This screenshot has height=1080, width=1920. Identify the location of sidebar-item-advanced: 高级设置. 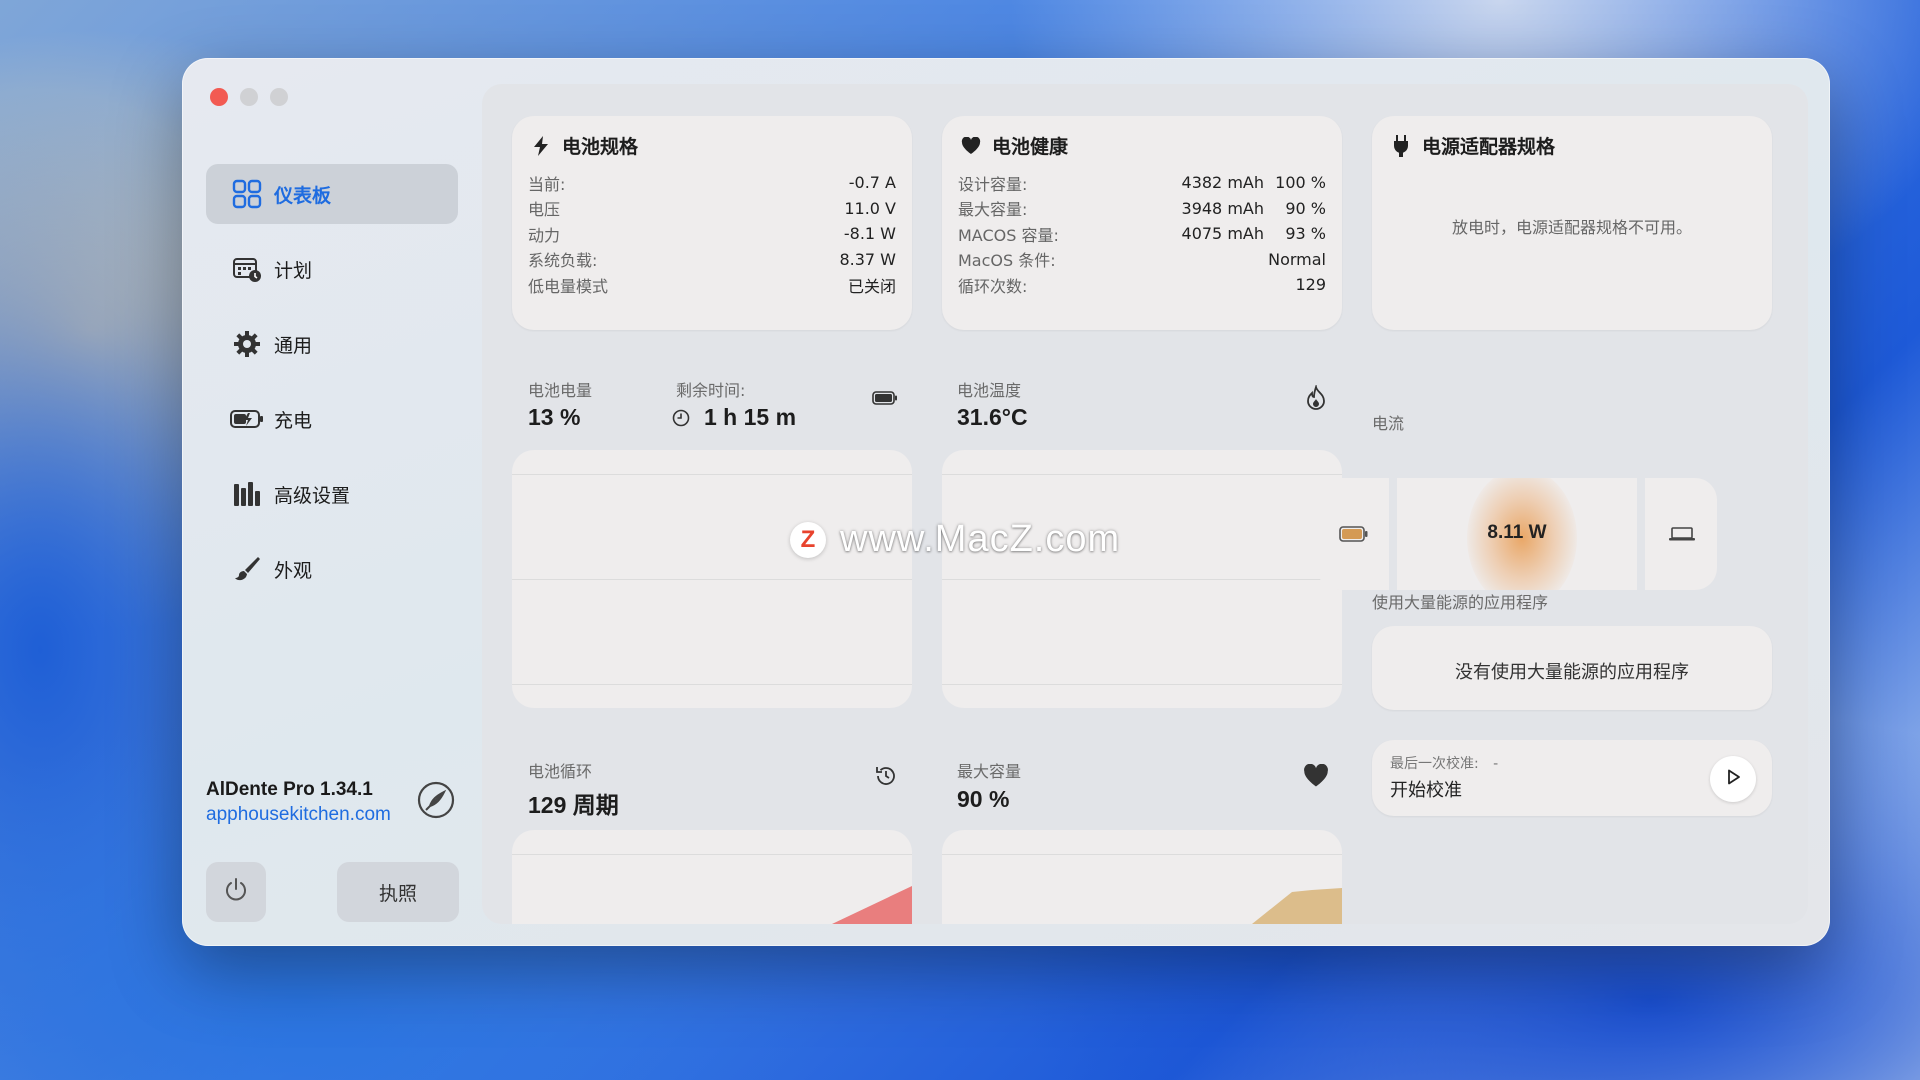
(332, 494).